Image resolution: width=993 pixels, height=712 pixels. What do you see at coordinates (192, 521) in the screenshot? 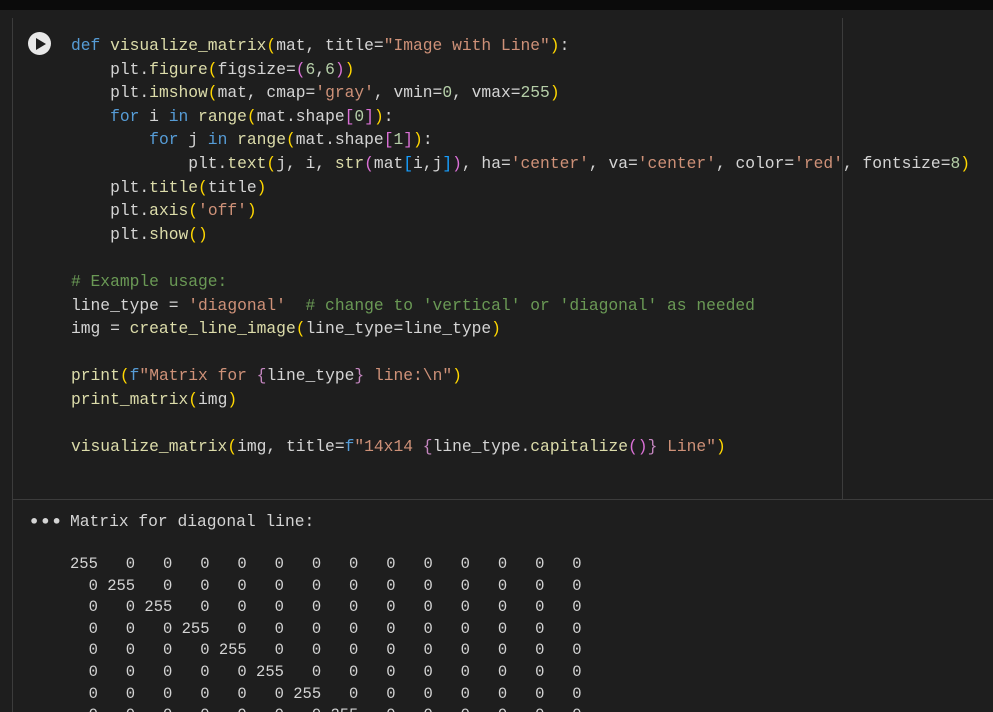
I see `output-title: Matrix for diagonal line:` at bounding box center [192, 521].